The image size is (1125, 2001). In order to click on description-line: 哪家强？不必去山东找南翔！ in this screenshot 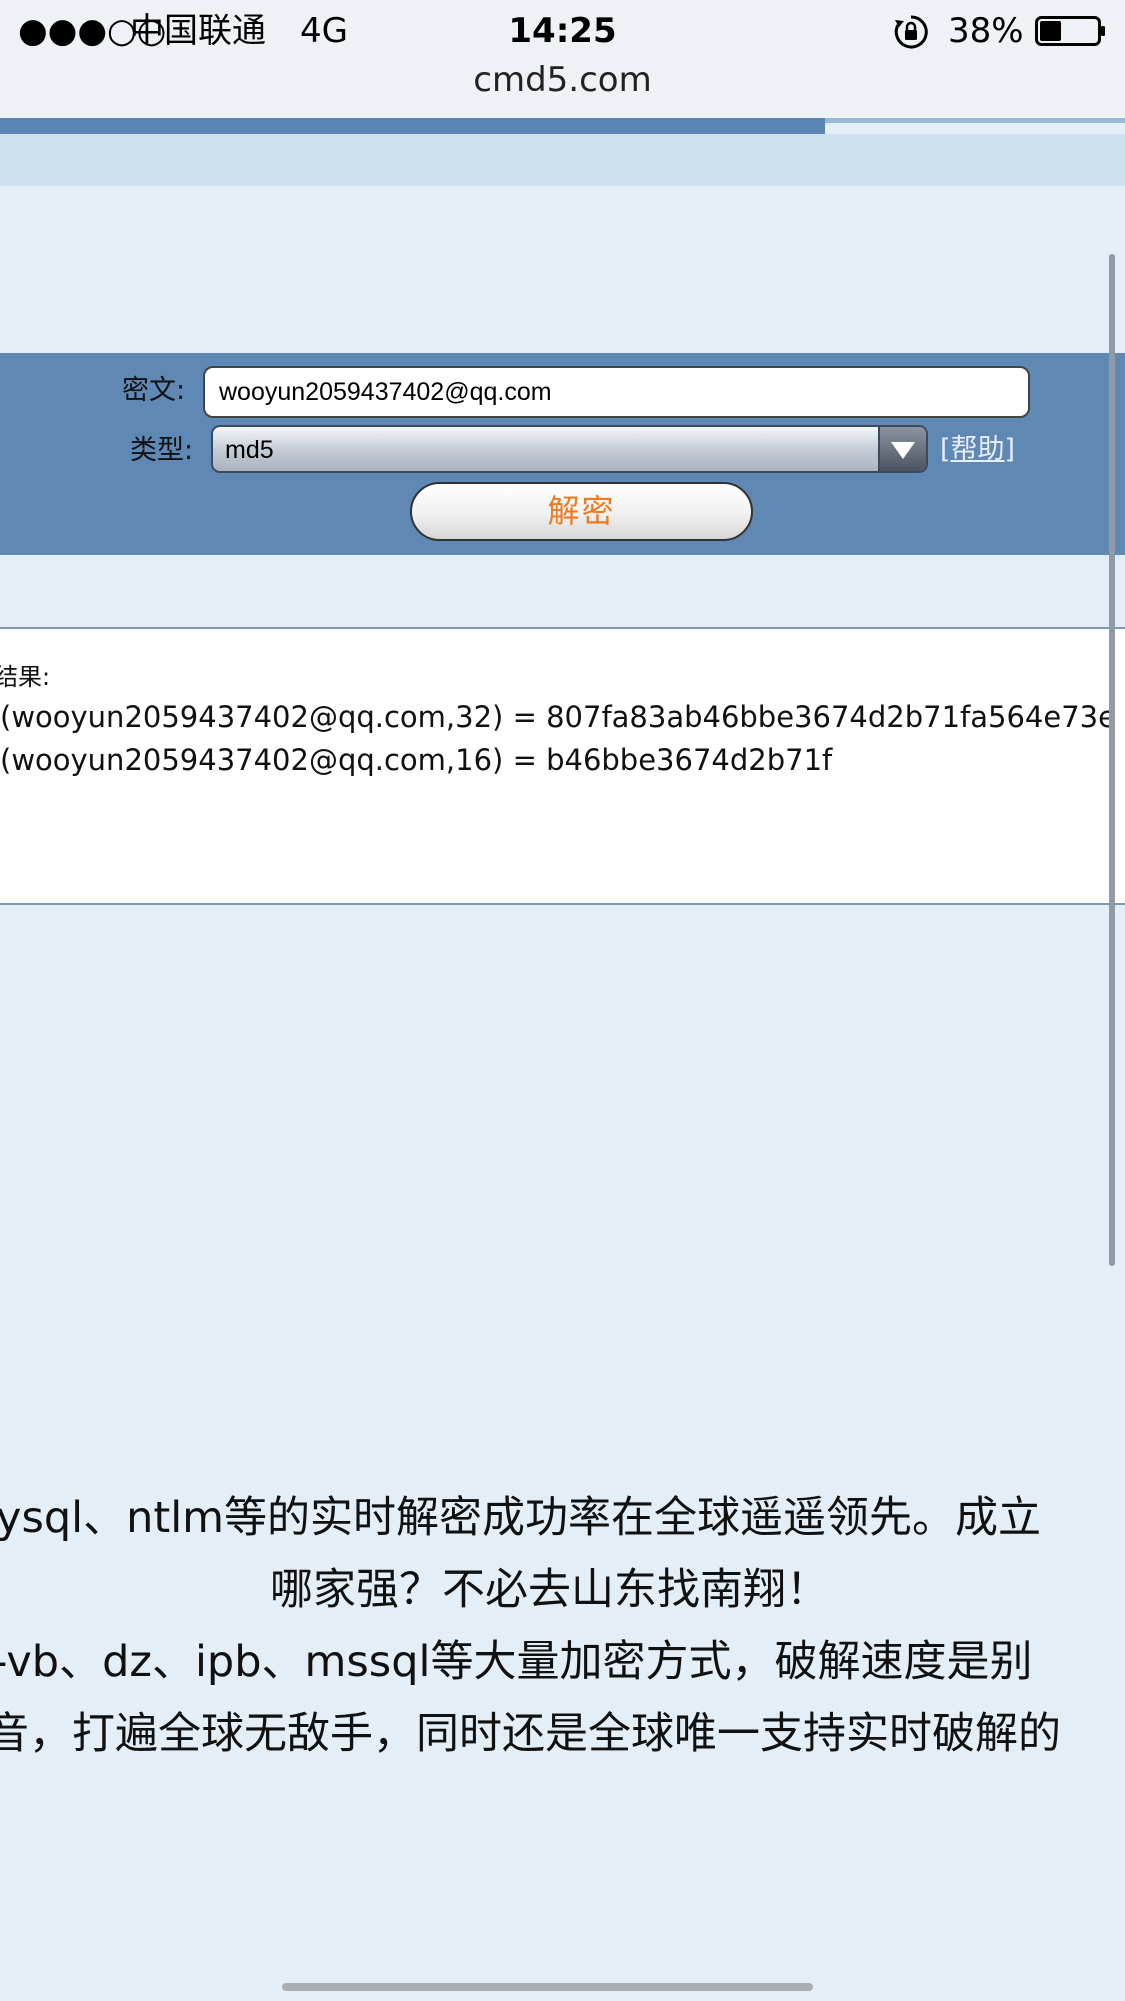, I will do `click(549, 1590)`.